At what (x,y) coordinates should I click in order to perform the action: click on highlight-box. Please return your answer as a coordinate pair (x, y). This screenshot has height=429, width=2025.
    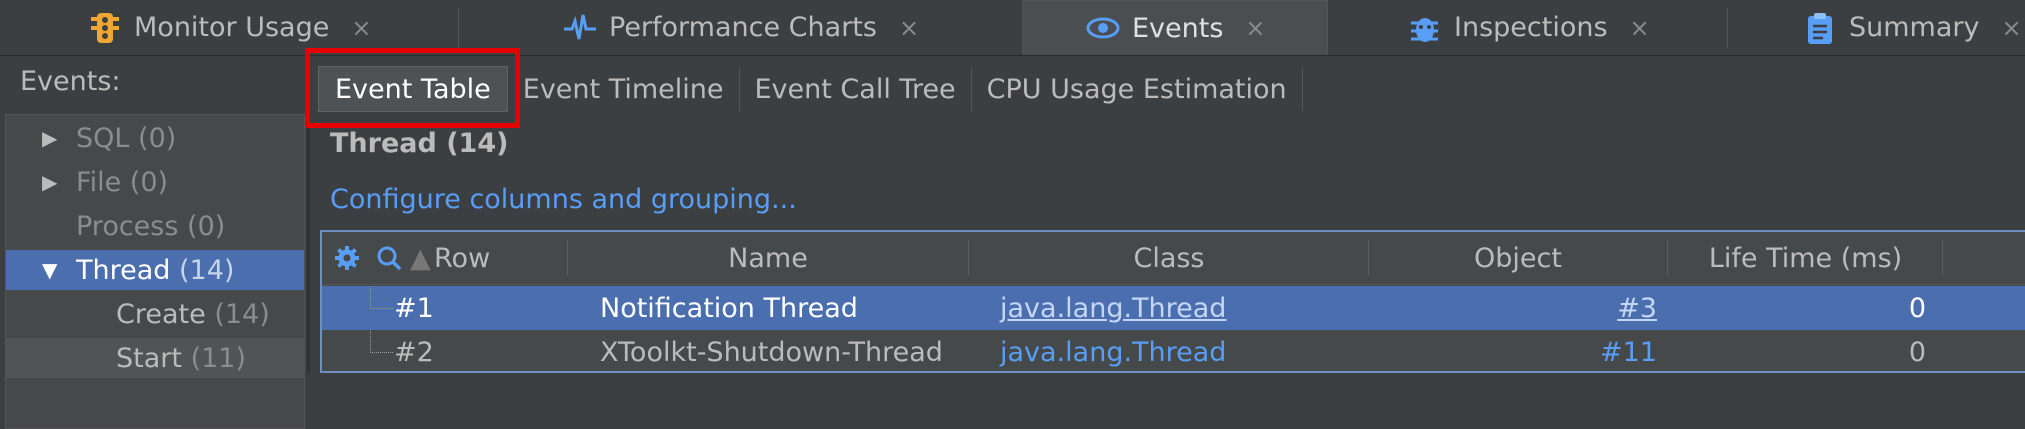
    Looking at the image, I should click on (412, 88).